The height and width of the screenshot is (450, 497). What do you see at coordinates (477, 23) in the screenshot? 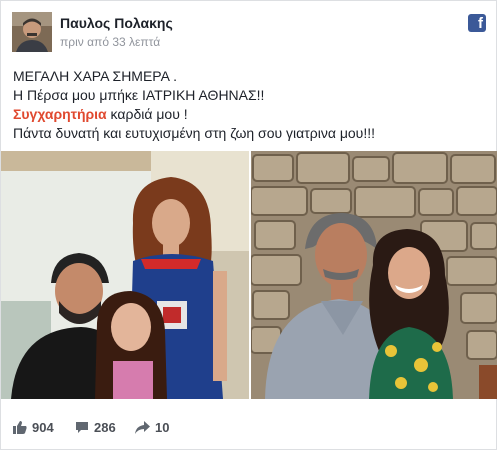
I see `facebook-logo-icon: f` at bounding box center [477, 23].